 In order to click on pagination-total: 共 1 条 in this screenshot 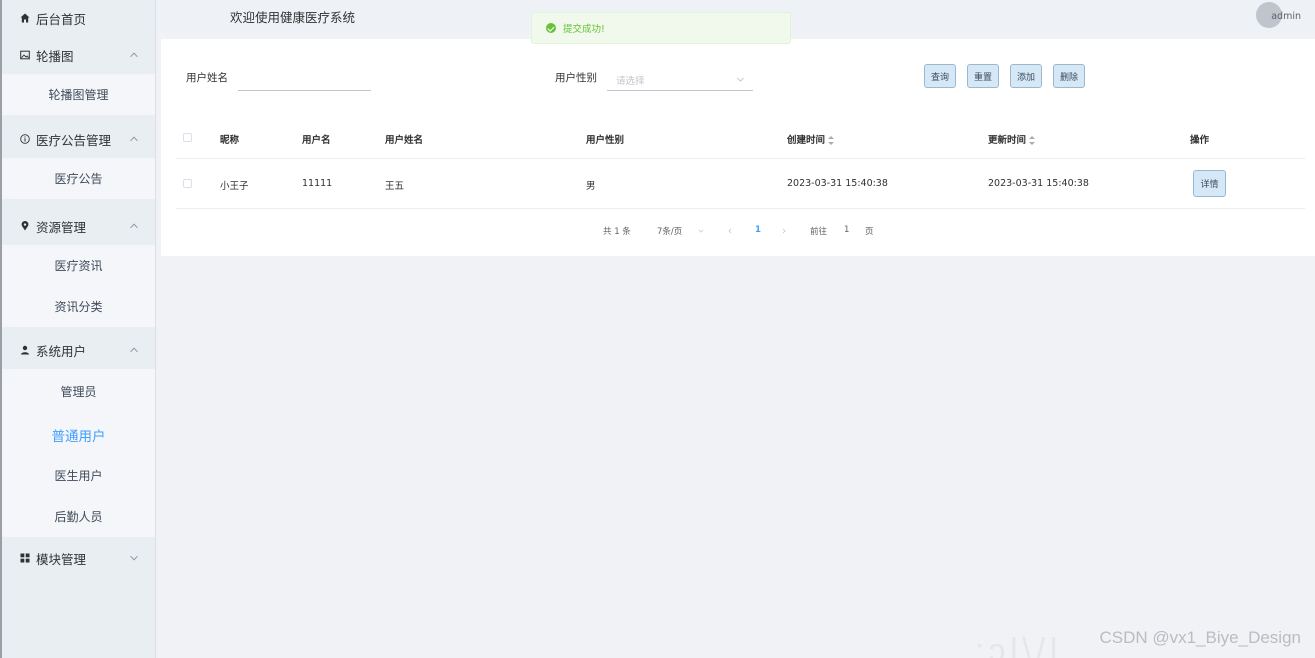, I will do `click(617, 232)`.